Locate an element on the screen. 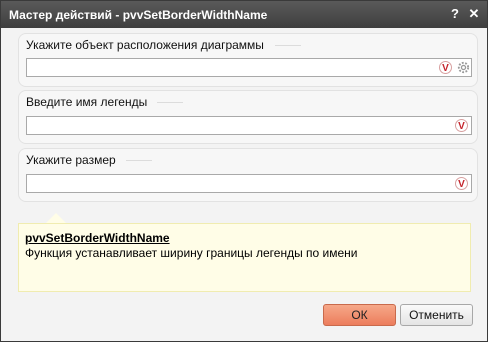  size-group: Укажите размер V is located at coordinates (248, 175).